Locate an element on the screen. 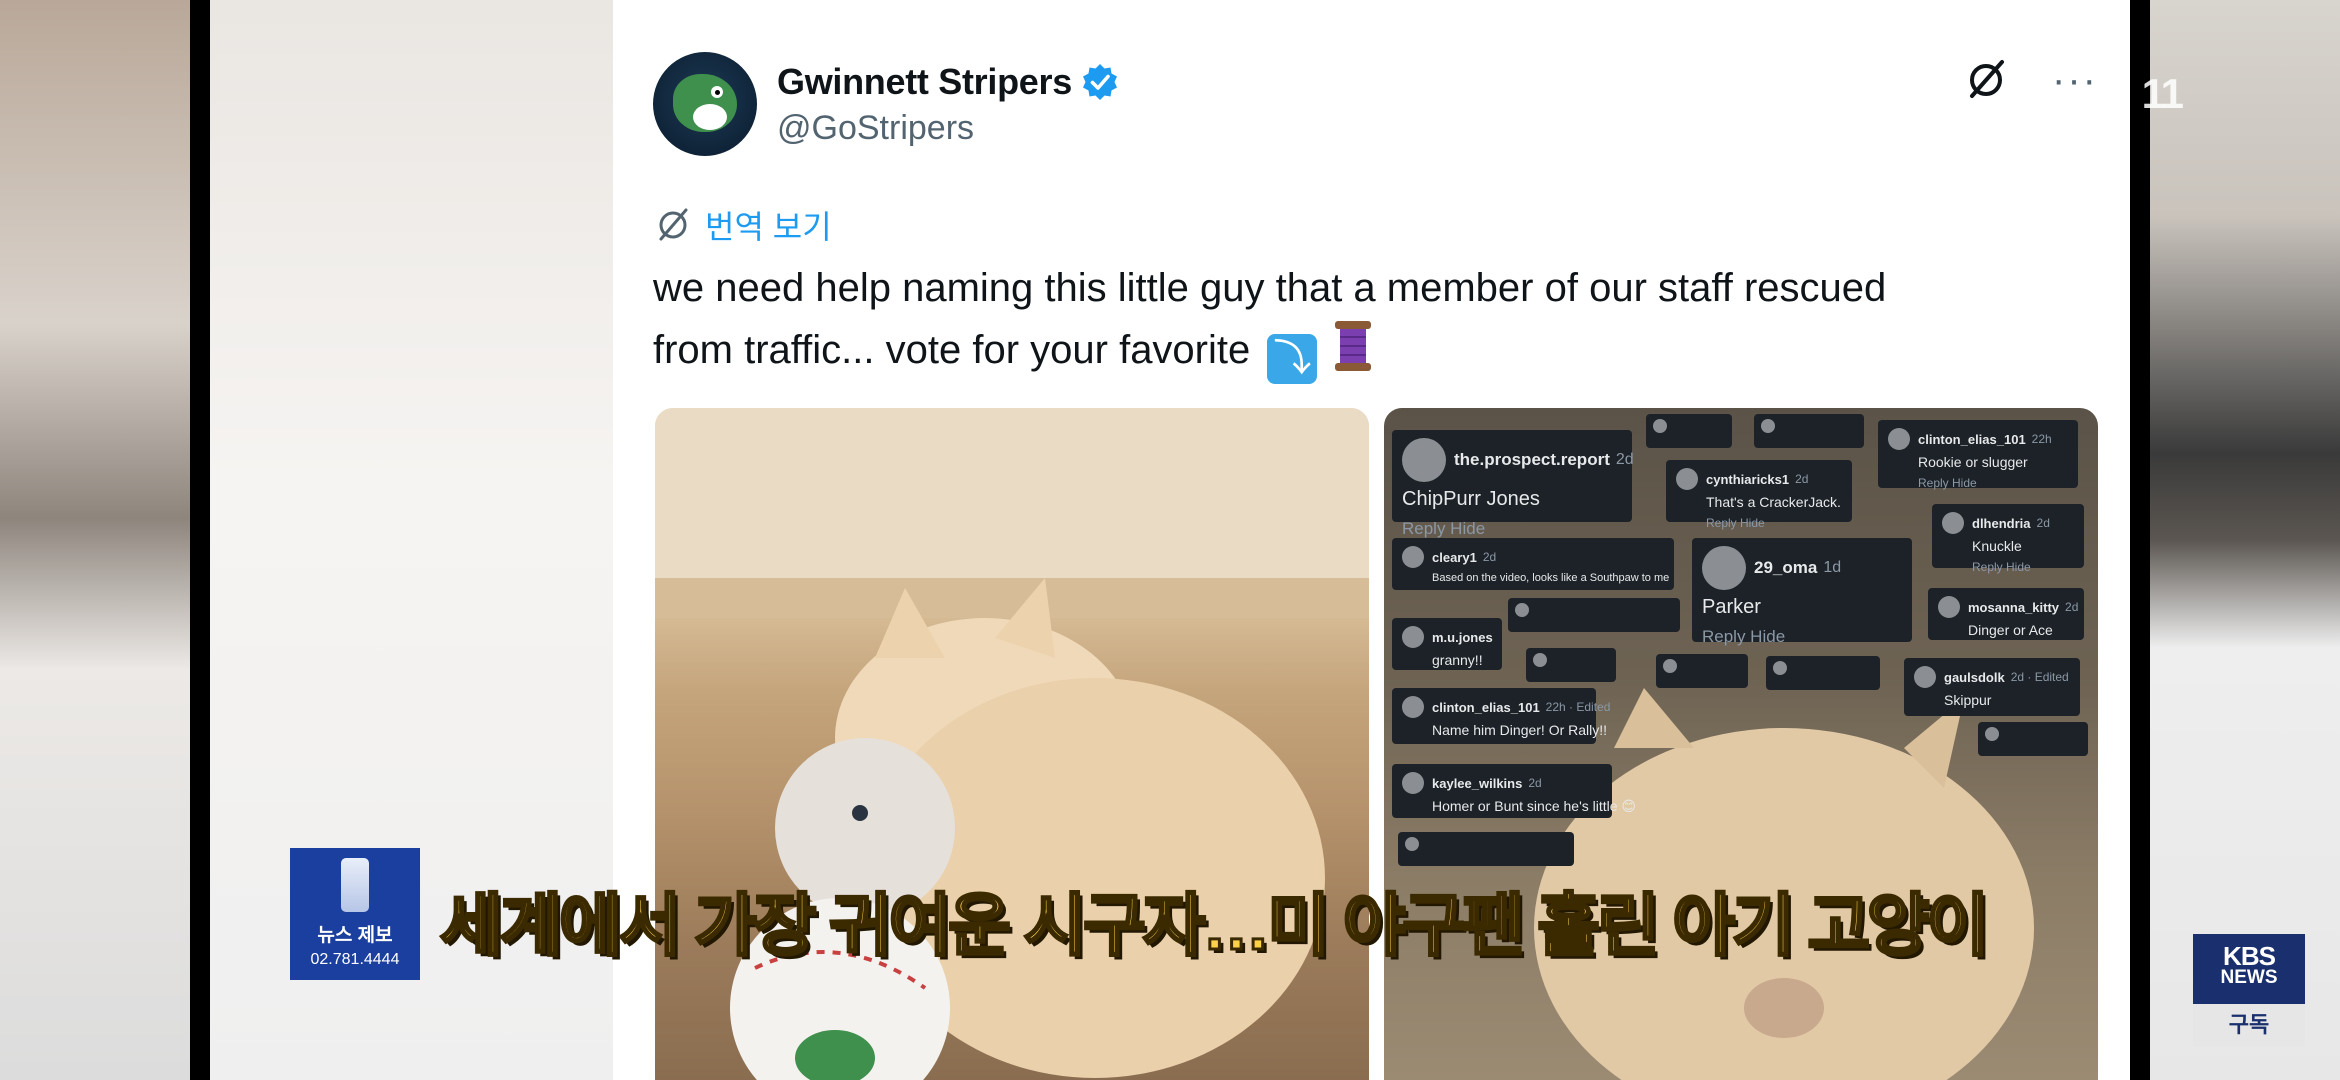 The height and width of the screenshot is (1080, 2340). comment-head: clinton_elias_101 22h · Edited is located at coordinates (1506, 707).